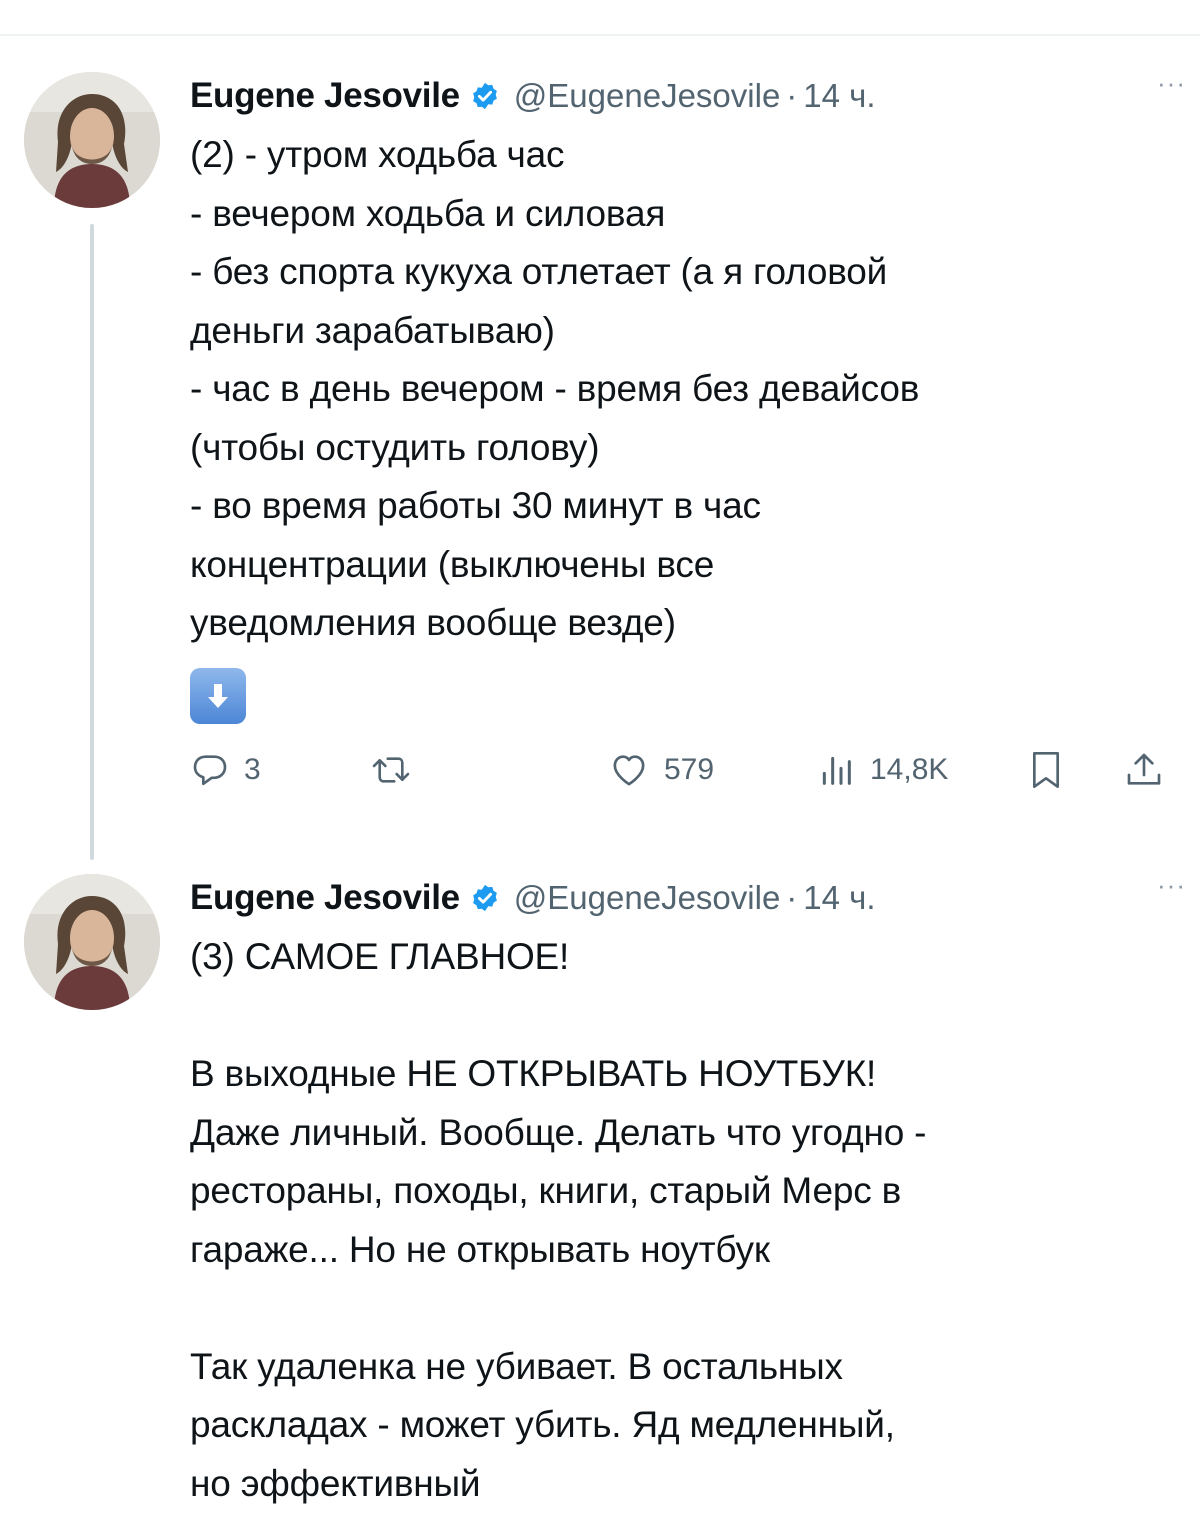 The image size is (1200, 1528). What do you see at coordinates (533, 1073) in the screenshot?
I see `tweet-text-line: В выходные НЕ ОТКРЫВАТЬ НОУТБУК!` at bounding box center [533, 1073].